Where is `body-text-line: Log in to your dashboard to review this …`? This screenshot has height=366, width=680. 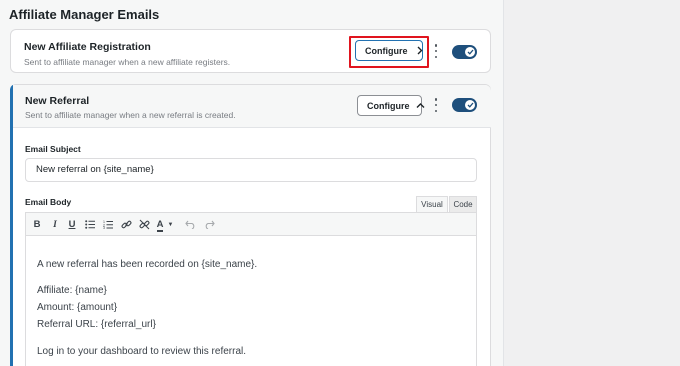 body-text-line: Log in to your dashboard to review this … is located at coordinates (141, 351).